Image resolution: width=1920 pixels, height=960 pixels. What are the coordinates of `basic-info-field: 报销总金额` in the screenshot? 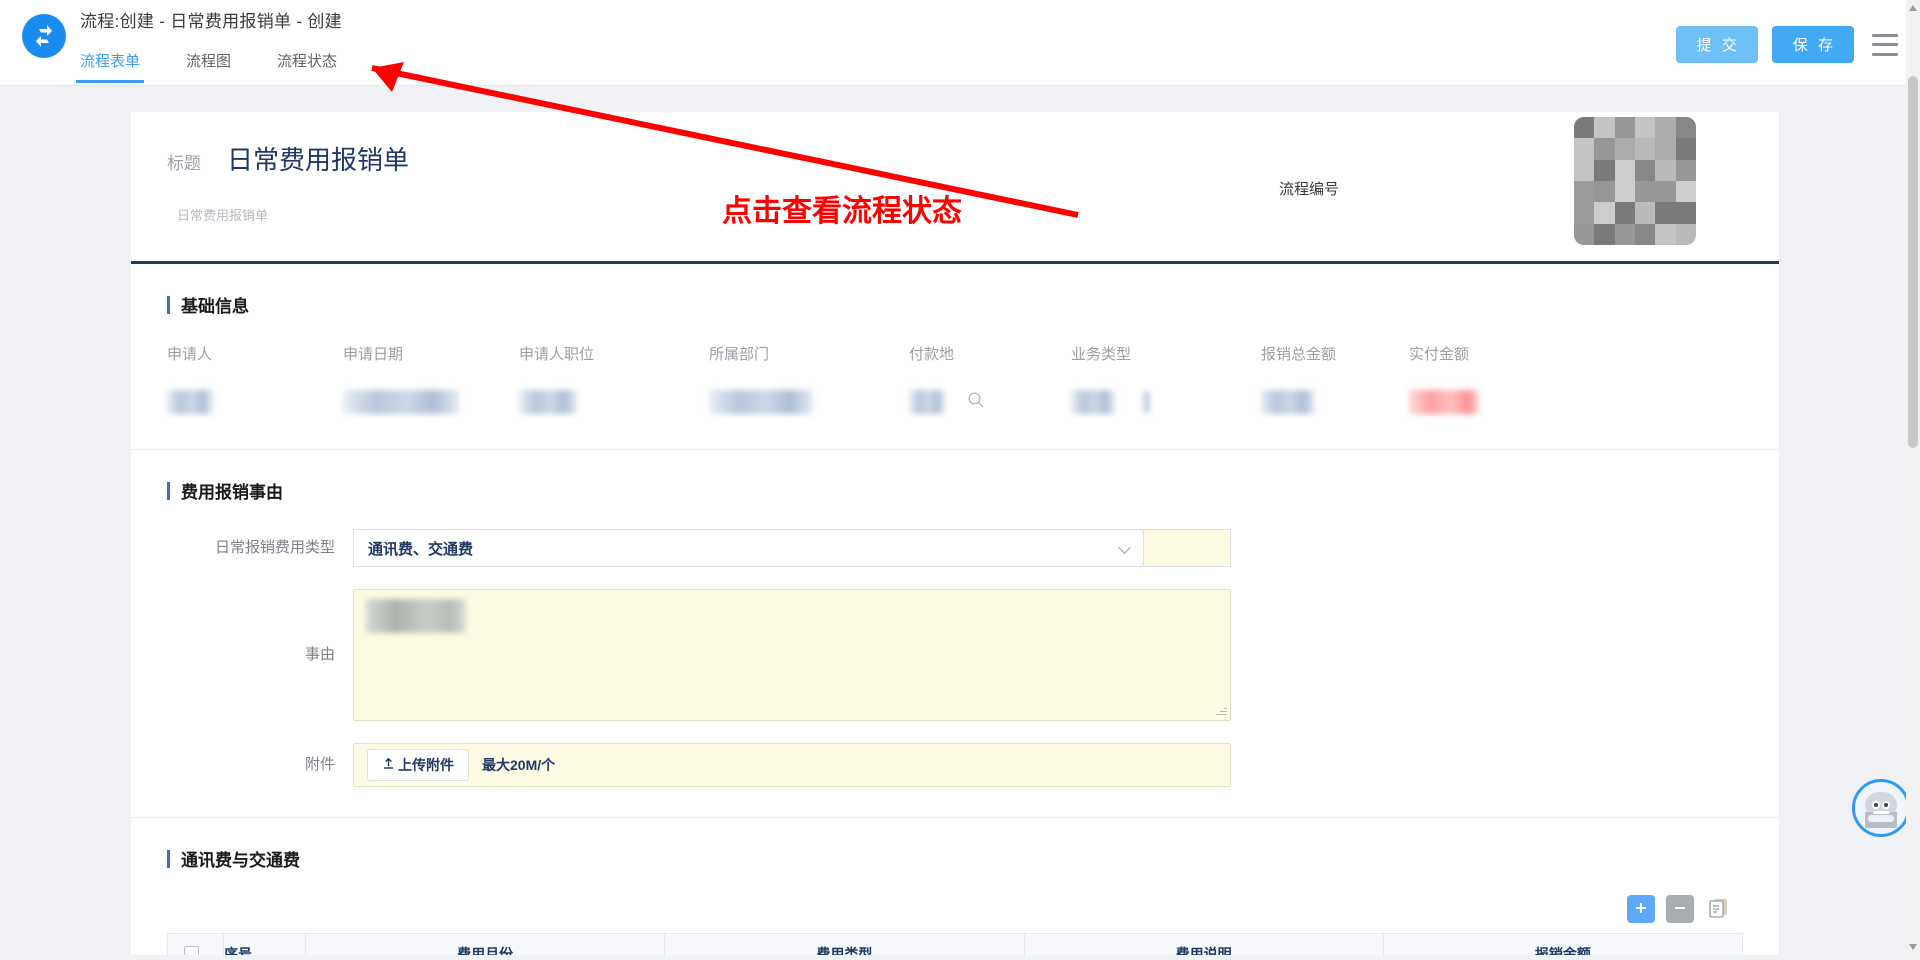 It's located at (1335, 379).